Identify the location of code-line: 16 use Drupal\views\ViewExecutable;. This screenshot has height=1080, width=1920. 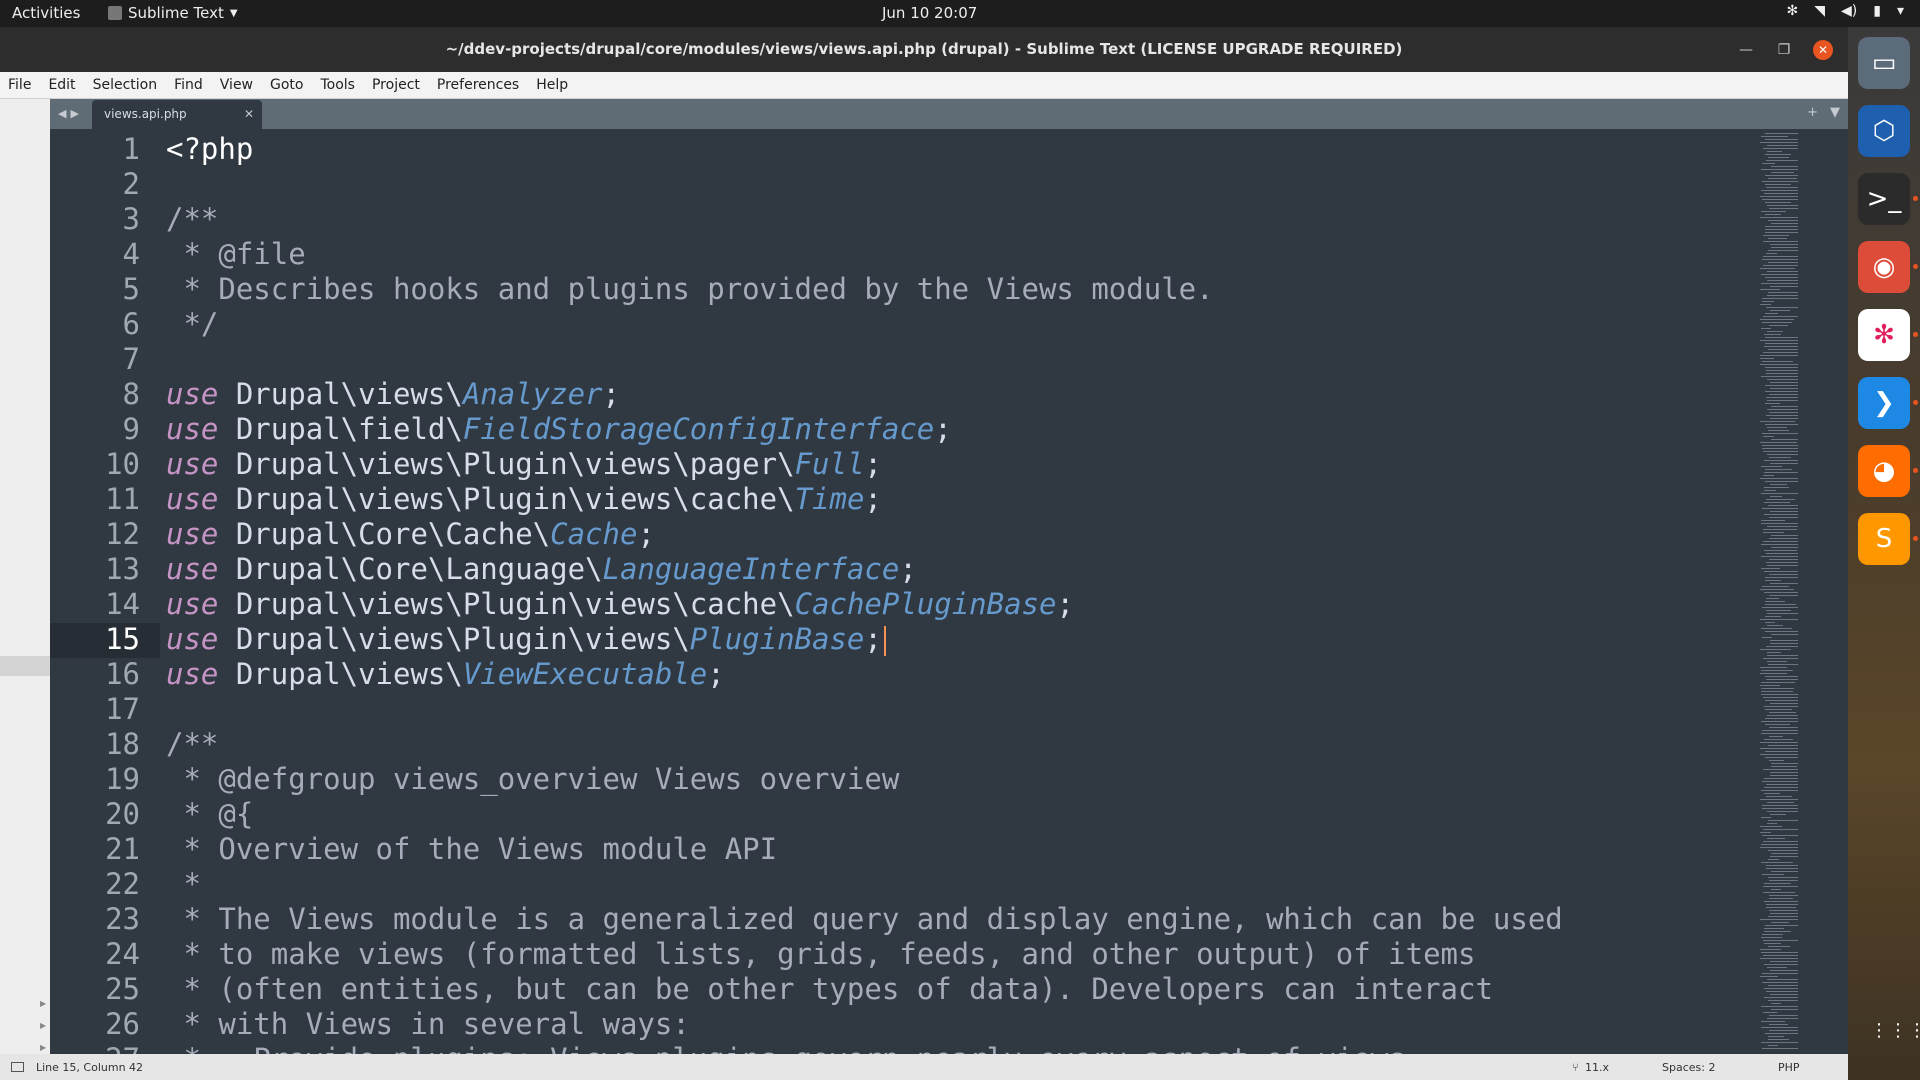
(900, 674).